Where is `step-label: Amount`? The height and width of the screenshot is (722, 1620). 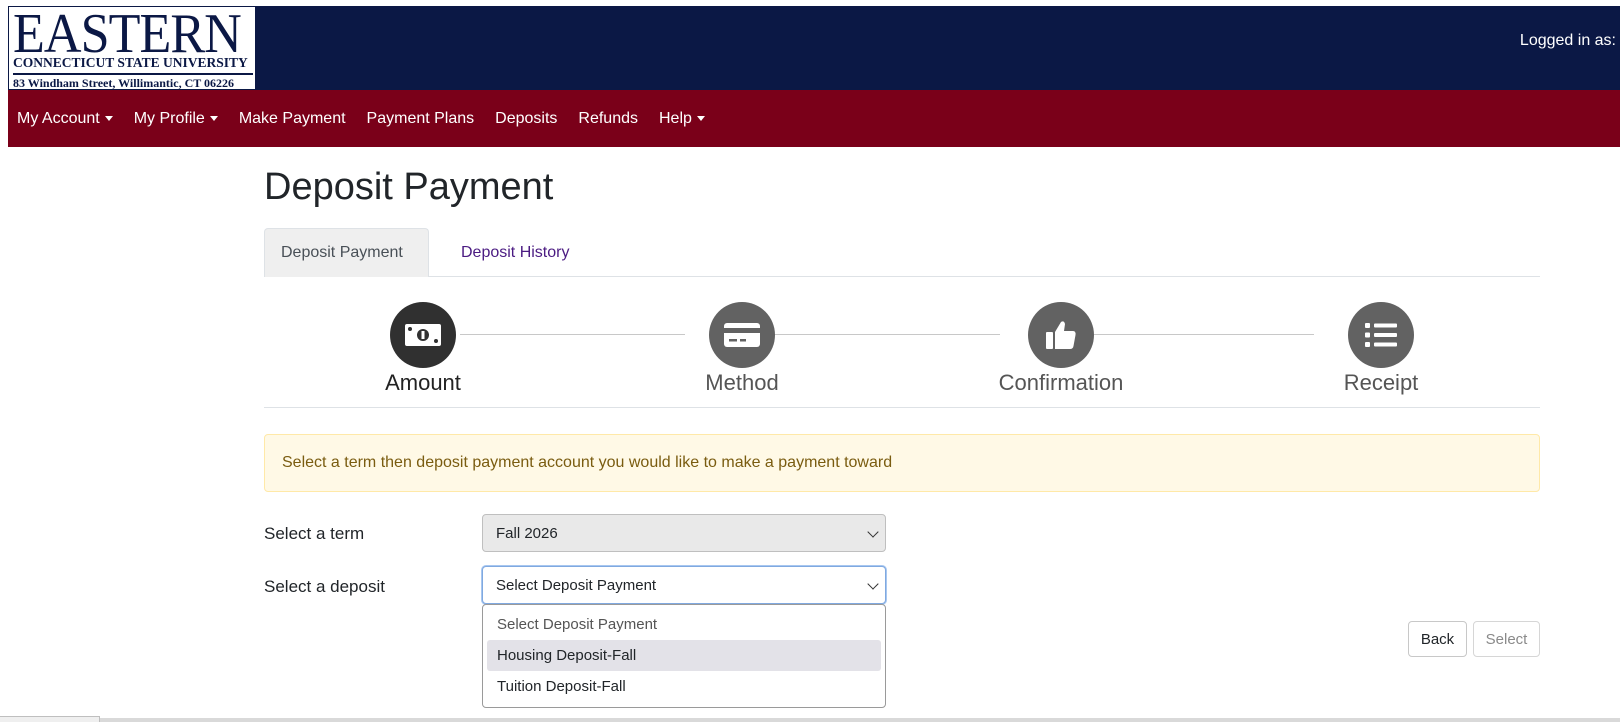 step-label: Amount is located at coordinates (423, 382).